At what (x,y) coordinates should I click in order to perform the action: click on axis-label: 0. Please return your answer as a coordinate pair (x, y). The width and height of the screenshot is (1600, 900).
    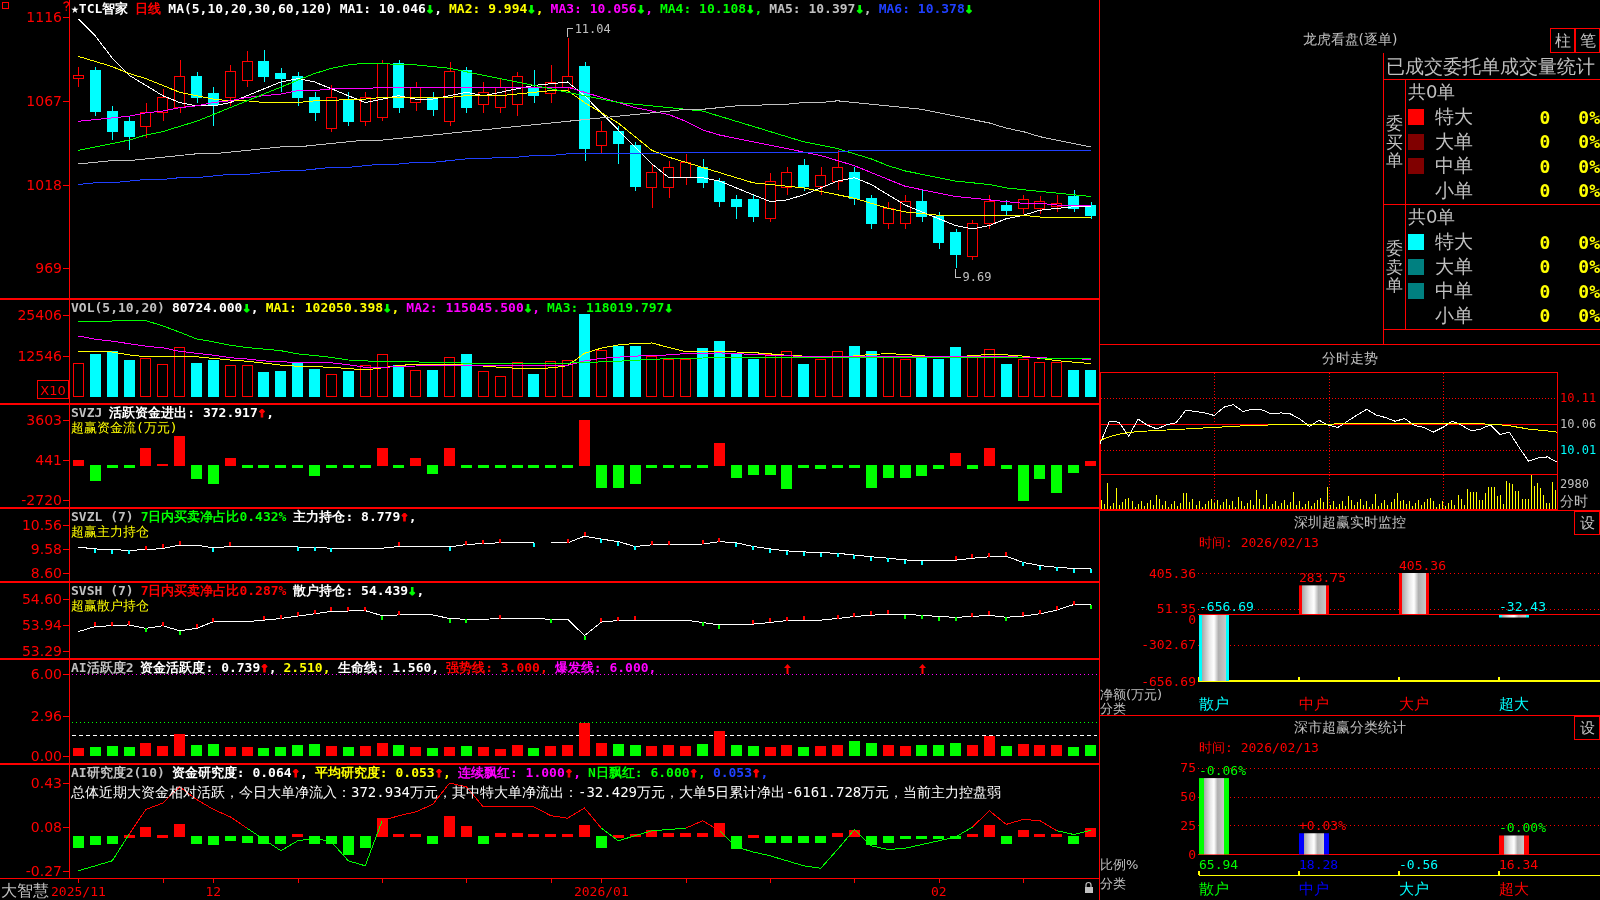
    Looking at the image, I should click on (1192, 854).